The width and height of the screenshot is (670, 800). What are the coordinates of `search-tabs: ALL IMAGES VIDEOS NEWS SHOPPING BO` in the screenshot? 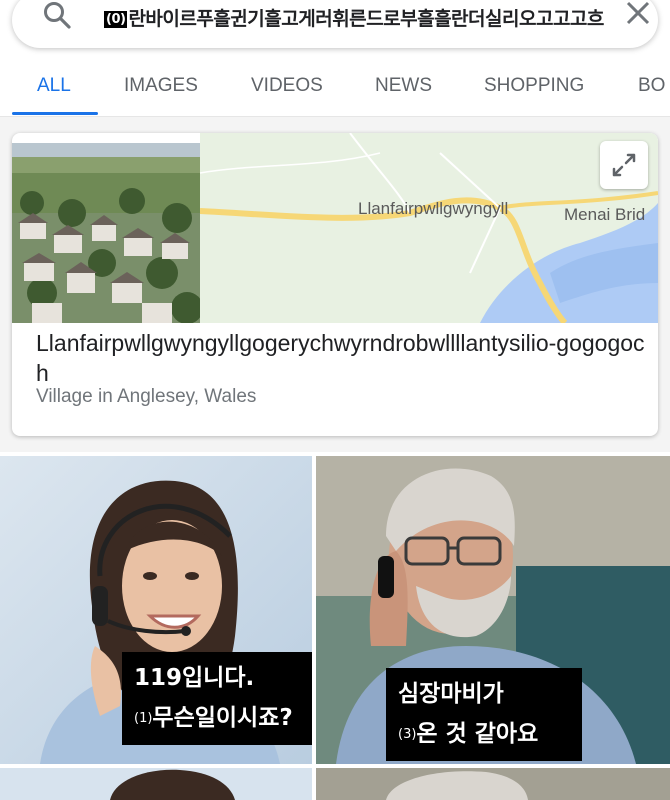 It's located at (335, 88).